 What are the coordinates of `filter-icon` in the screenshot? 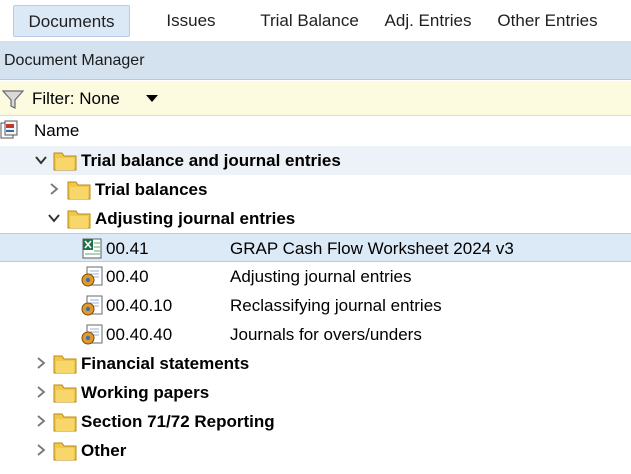 It's located at (13, 99).